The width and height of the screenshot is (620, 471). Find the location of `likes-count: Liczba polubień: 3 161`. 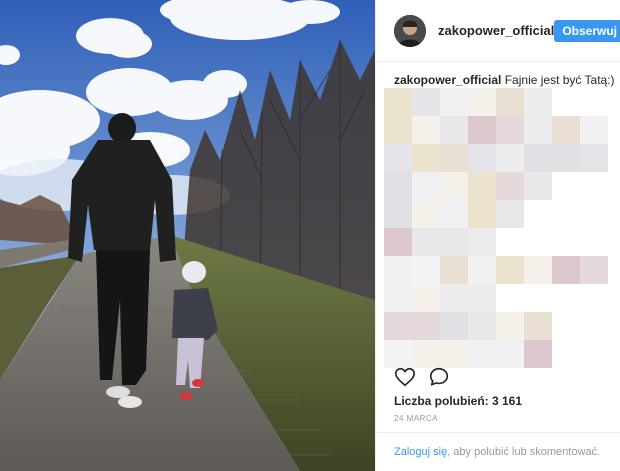

likes-count: Liczba polubień: 3 161 is located at coordinates (458, 401).